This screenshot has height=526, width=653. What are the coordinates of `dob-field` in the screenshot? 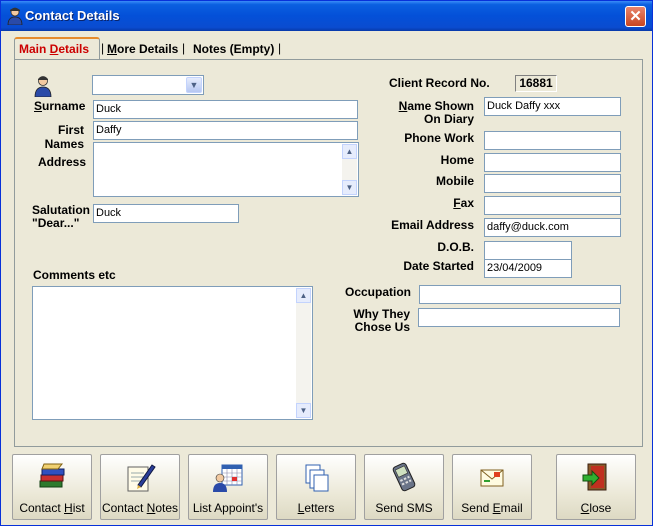 It's located at (528, 250).